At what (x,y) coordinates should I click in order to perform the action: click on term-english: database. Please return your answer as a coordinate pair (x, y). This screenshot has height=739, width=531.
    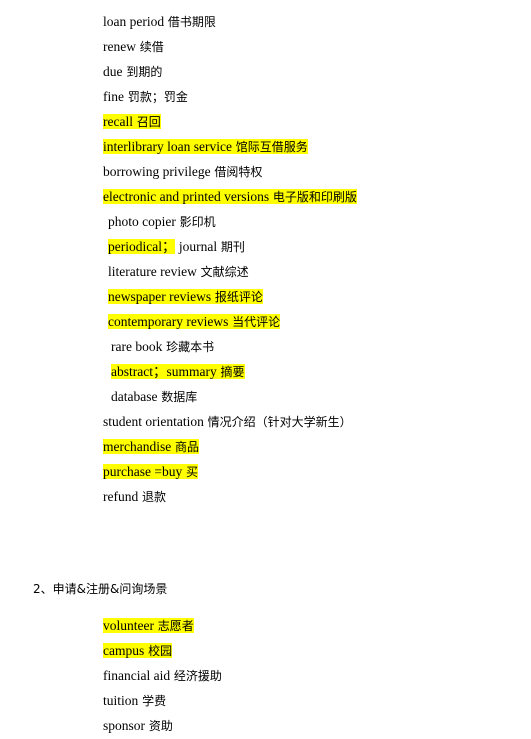
    Looking at the image, I should click on (134, 396).